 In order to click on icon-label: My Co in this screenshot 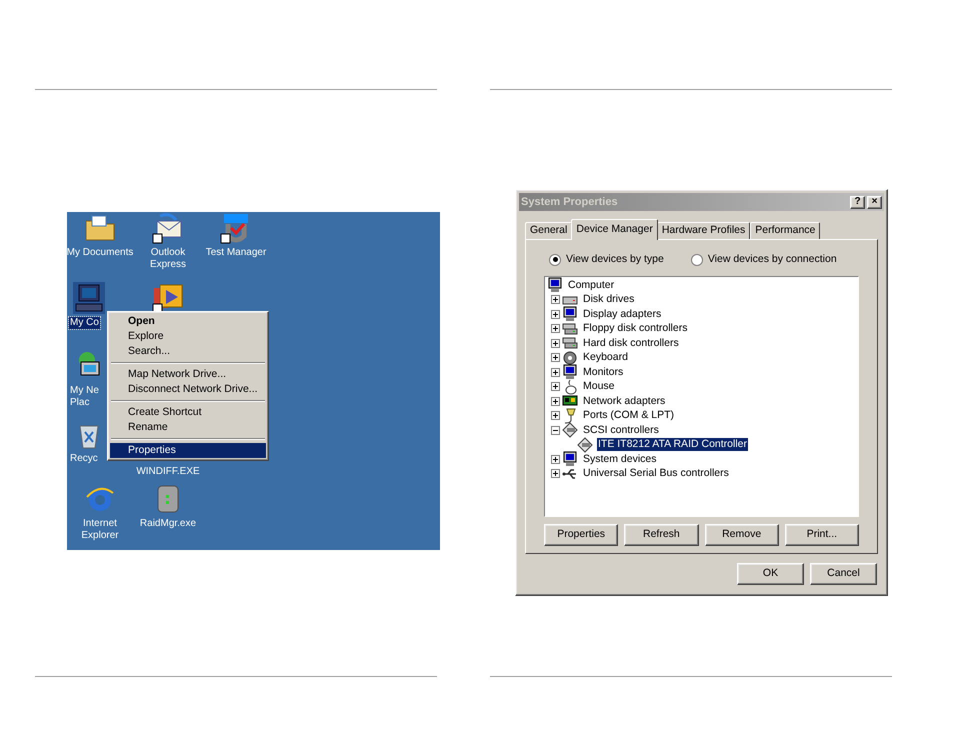, I will do `click(84, 323)`.